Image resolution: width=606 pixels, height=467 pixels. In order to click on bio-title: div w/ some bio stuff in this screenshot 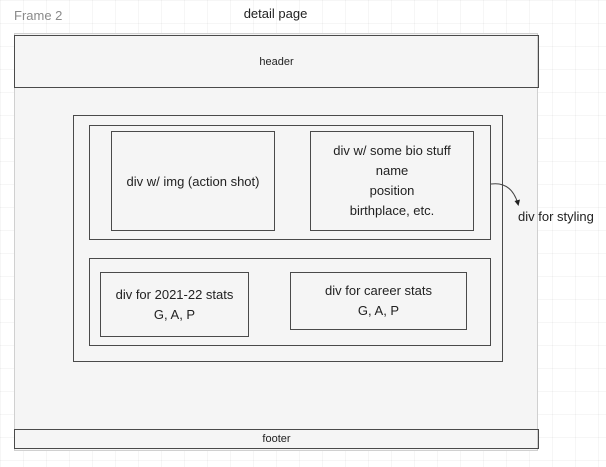, I will do `click(392, 150)`.